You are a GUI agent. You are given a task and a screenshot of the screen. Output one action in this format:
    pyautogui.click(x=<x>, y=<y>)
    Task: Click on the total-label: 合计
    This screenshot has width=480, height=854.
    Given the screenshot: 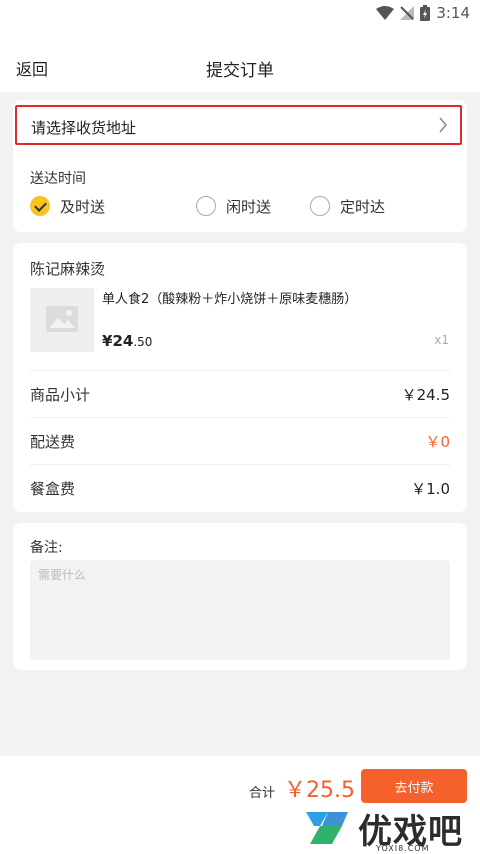 What is the action you would take?
    pyautogui.click(x=262, y=793)
    